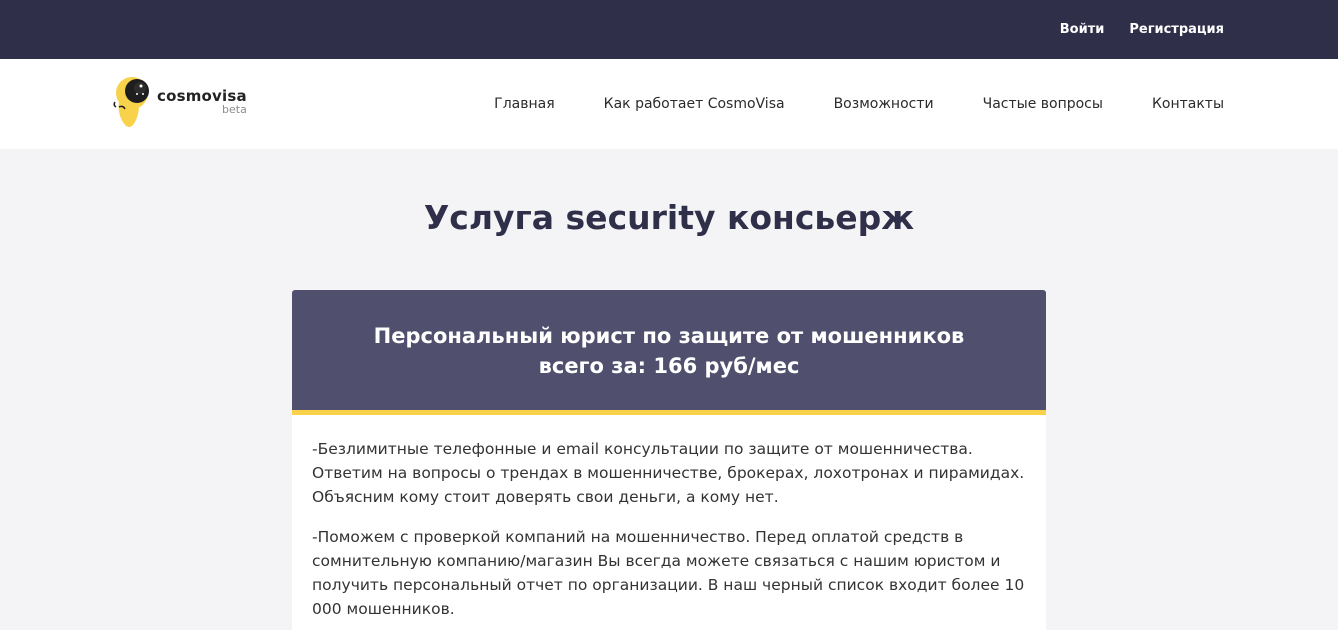 This screenshot has width=1338, height=630. What do you see at coordinates (884, 104) in the screenshot?
I see `nav-item-features: Возможности` at bounding box center [884, 104].